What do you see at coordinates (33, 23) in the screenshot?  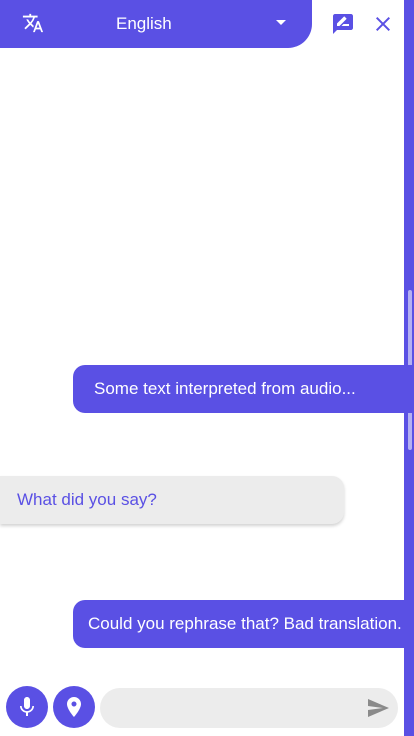 I see `translate-icon` at bounding box center [33, 23].